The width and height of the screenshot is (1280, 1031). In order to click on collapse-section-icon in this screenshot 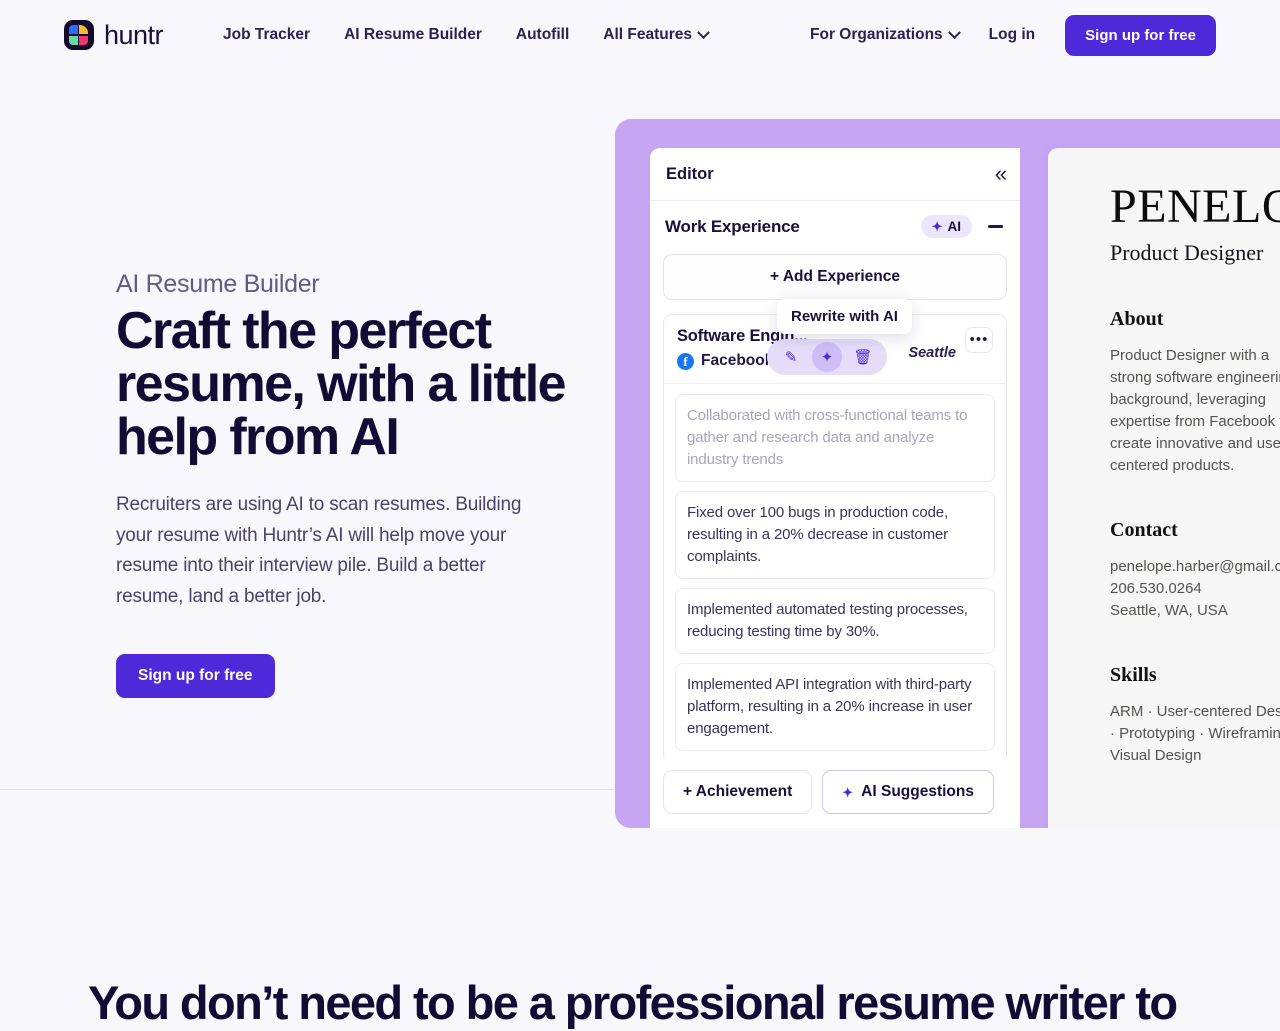, I will do `click(995, 226)`.